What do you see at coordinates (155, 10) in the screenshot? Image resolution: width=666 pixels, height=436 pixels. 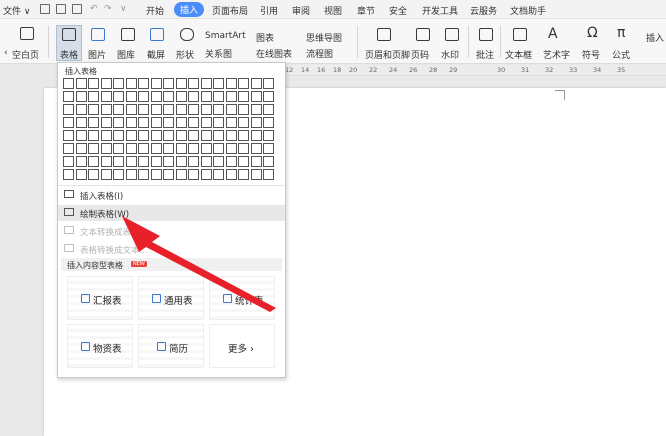 I see `tab-start: 开始` at bounding box center [155, 10].